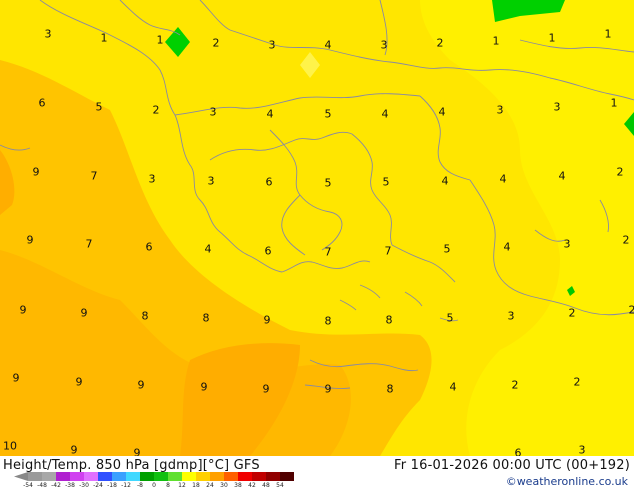 This screenshot has height=490, width=634. Describe the element at coordinates (28, 485) in the screenshot. I see `scale-tick-label: -54` at that location.